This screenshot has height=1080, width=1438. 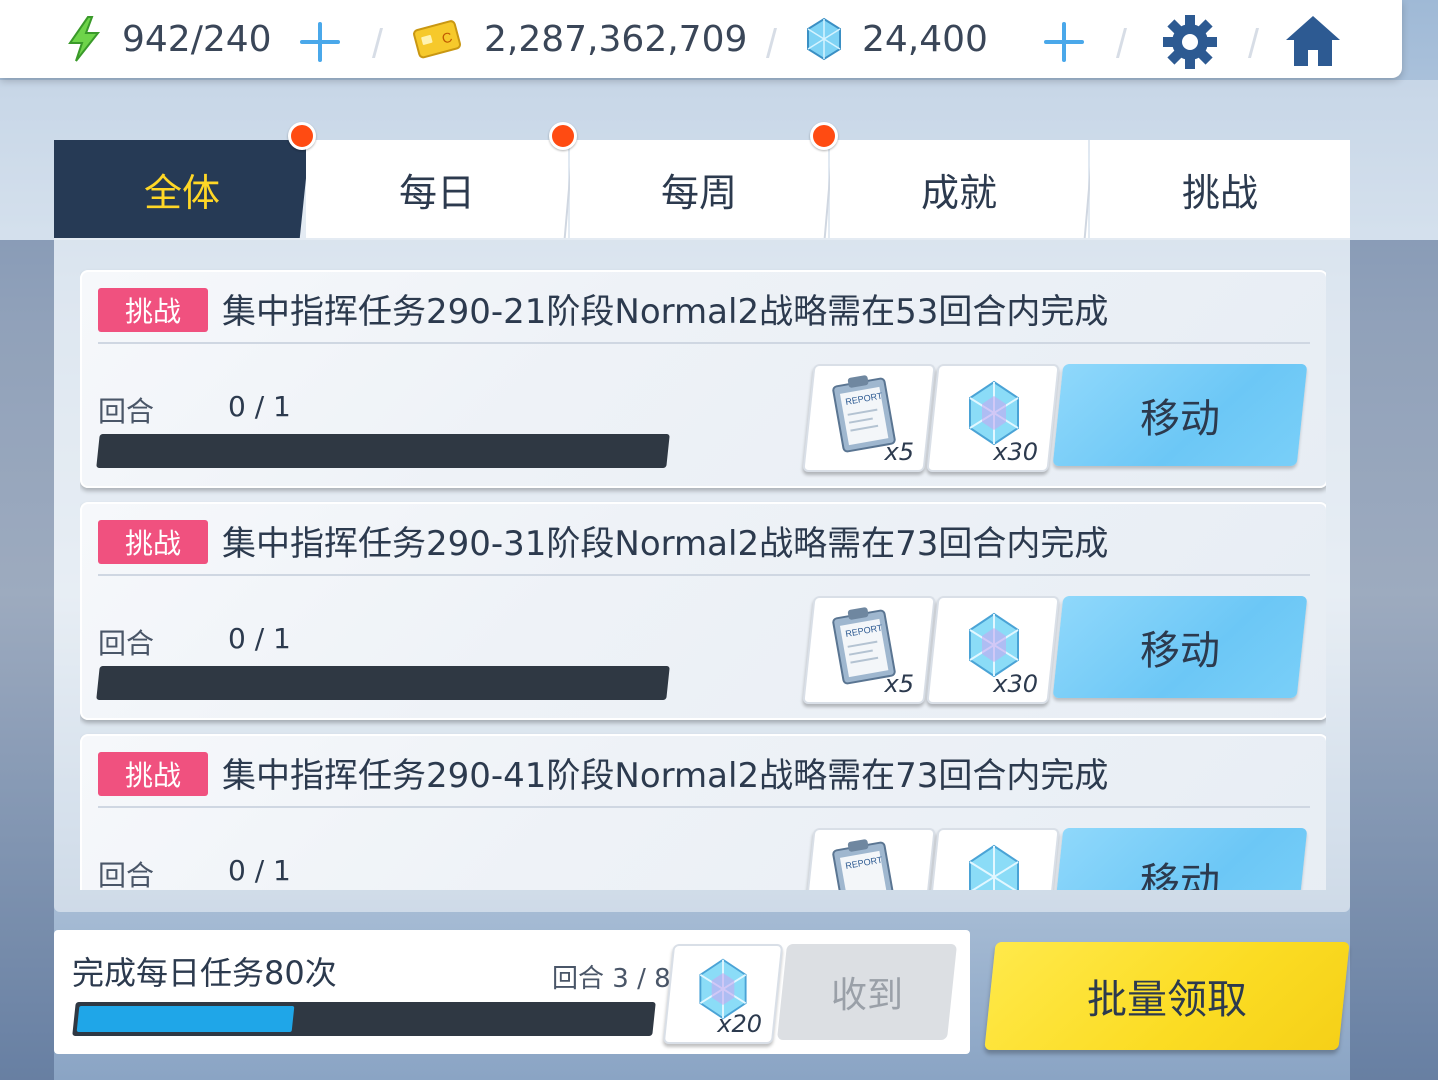 I want to click on stamina-resource: 942/240, so click(x=169, y=39).